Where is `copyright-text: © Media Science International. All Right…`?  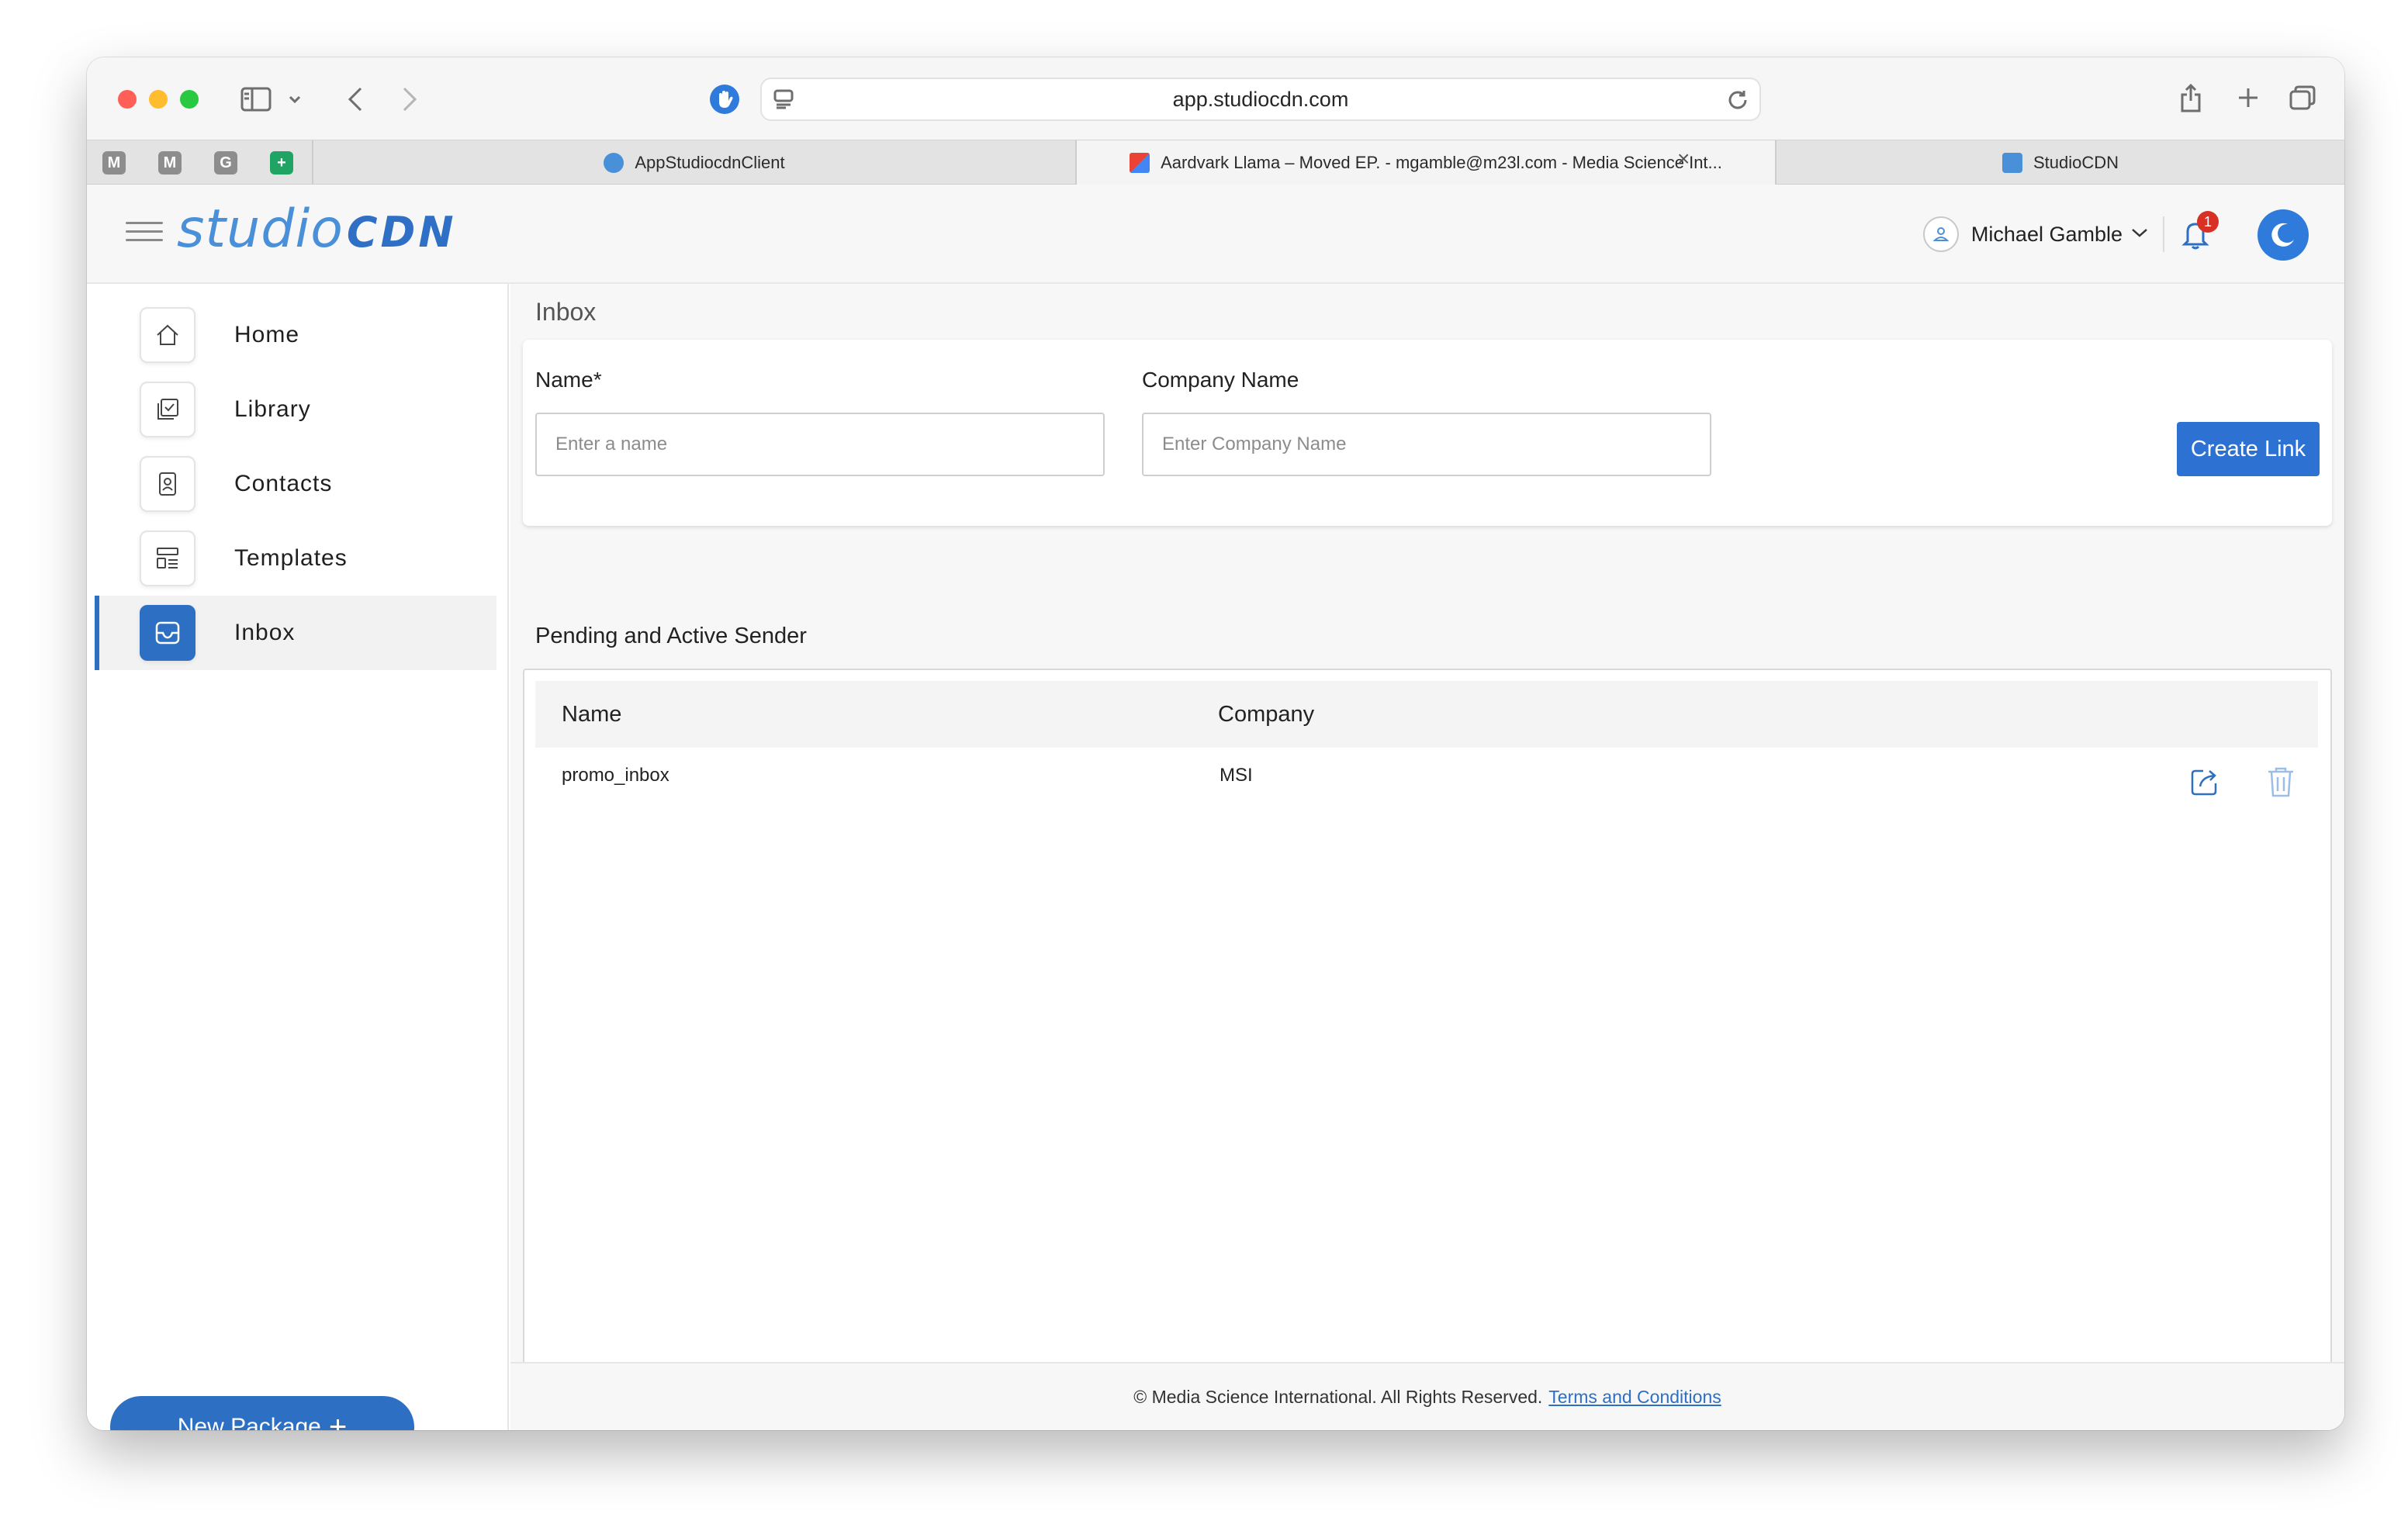
copyright-text: © Media Science International. All Right… is located at coordinates (1338, 1396).